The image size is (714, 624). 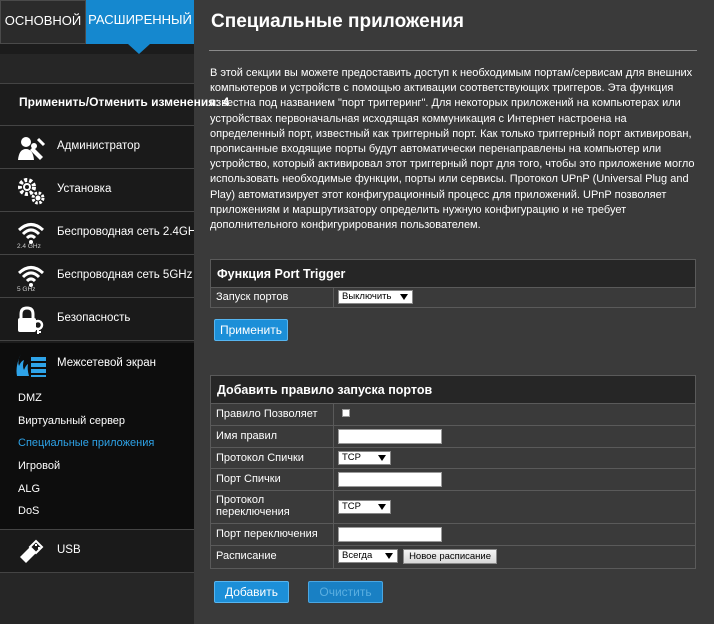 I want to click on rule-enabled-row: Правило Позволяет, so click(x=453, y=415).